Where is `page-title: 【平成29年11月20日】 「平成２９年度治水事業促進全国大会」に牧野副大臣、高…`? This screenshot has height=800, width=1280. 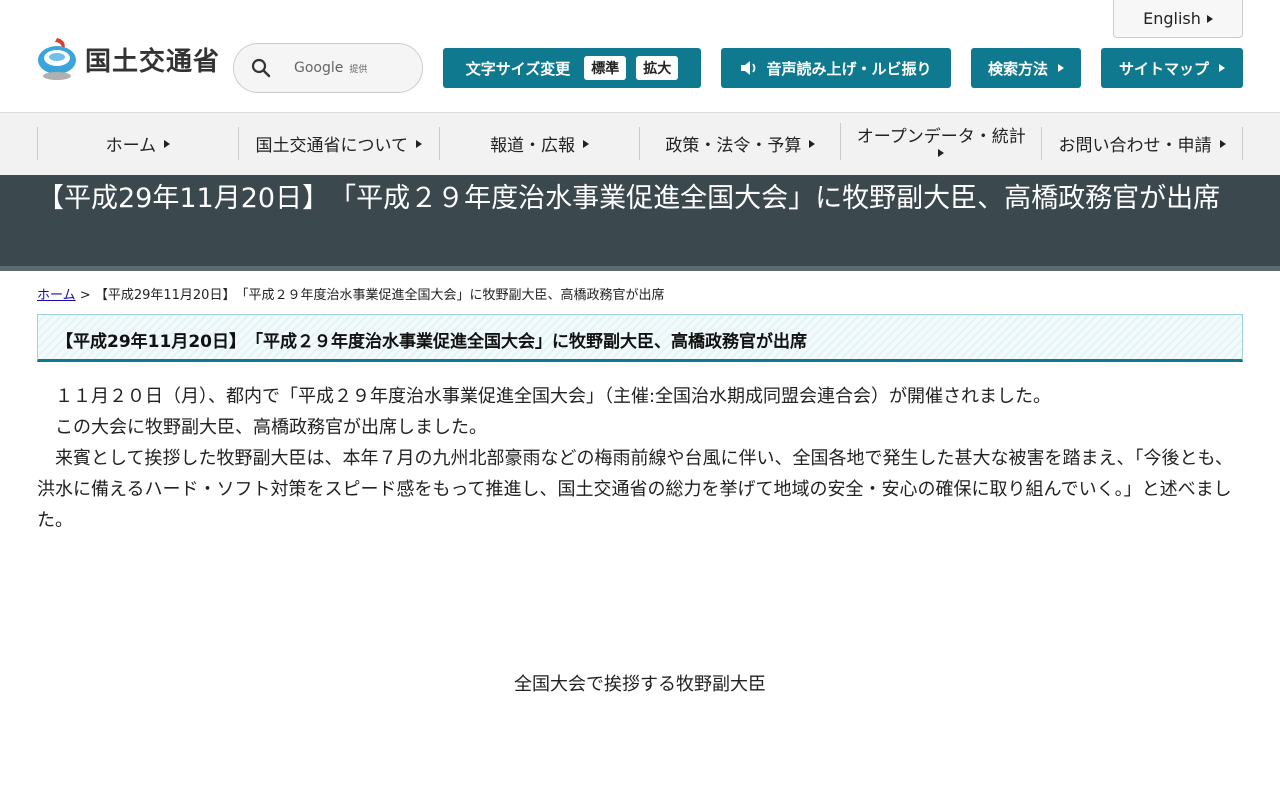 page-title: 【平成29年11月20日】 「平成２９年度治水事業促進全国大会」に牧野副大臣、高… is located at coordinates (640, 223).